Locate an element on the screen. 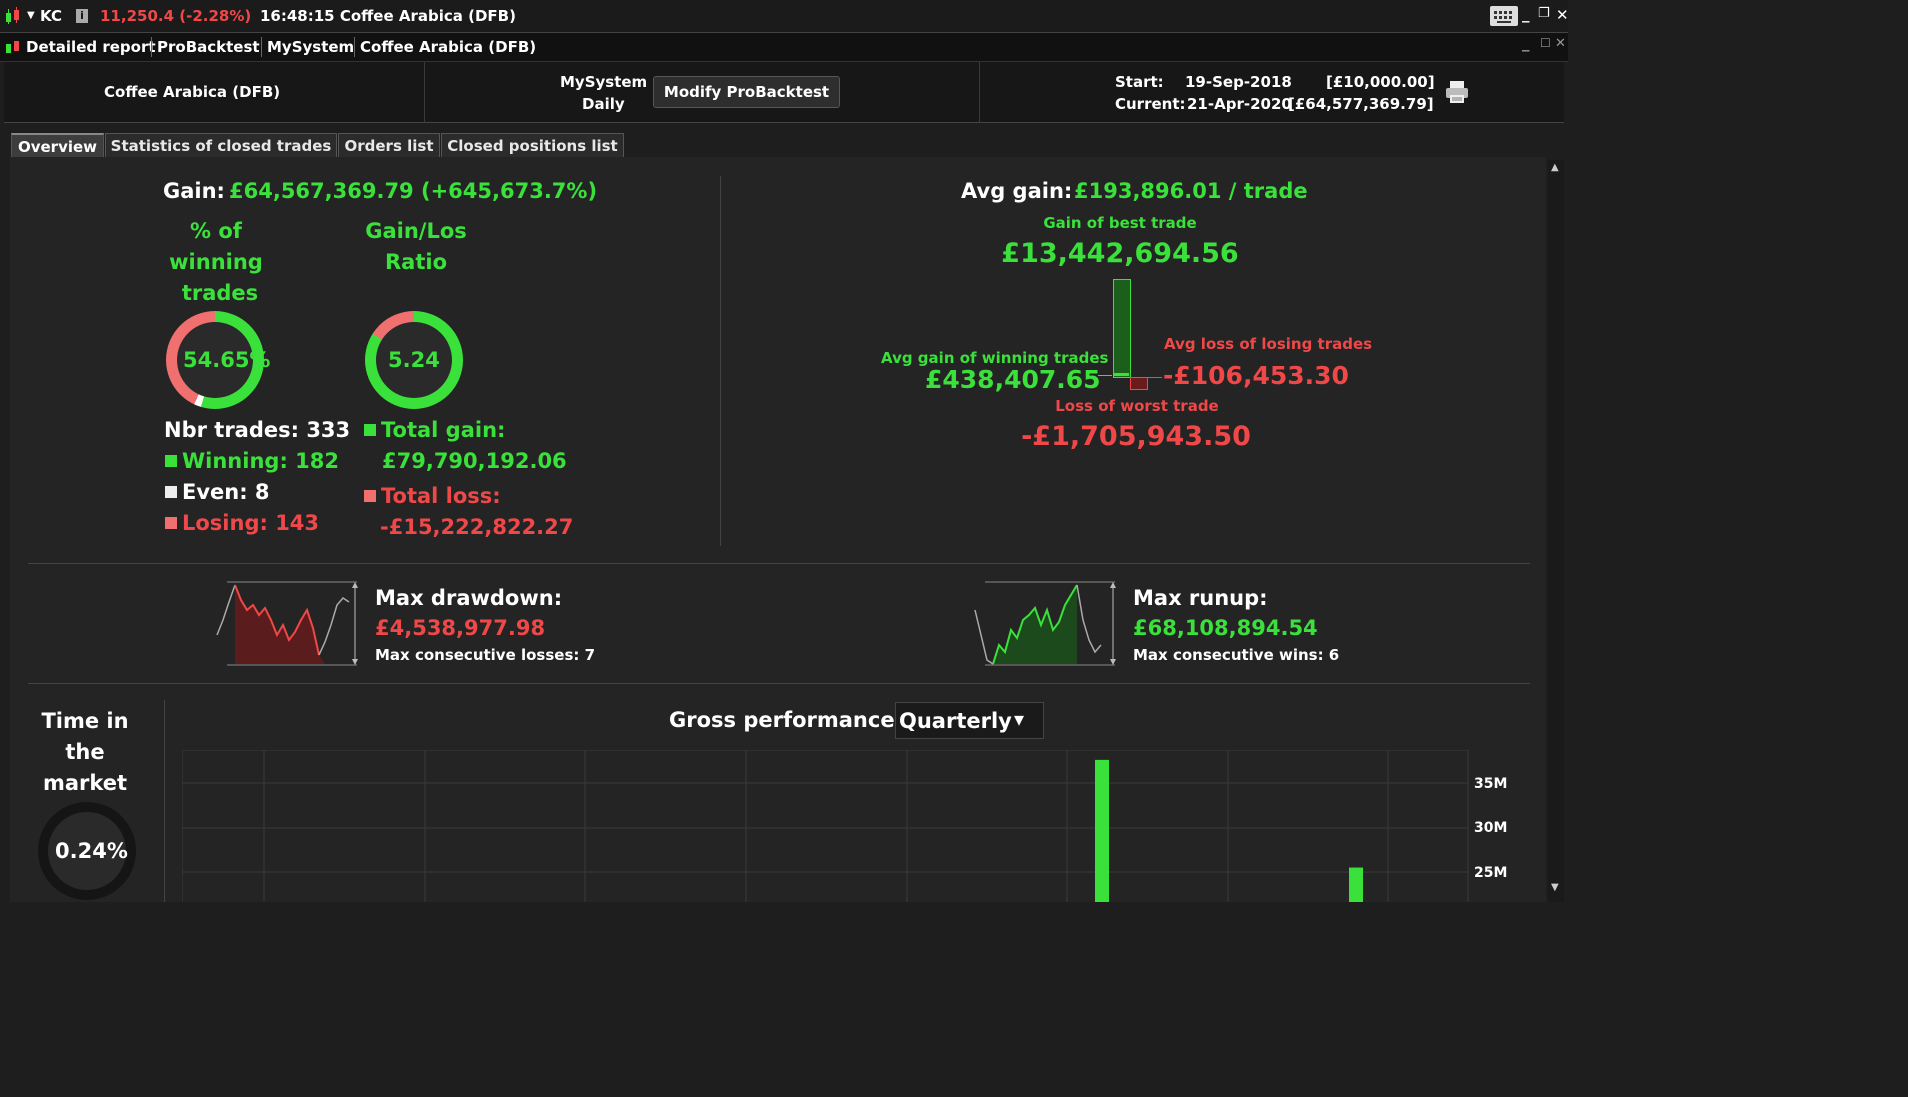 The height and width of the screenshot is (1097, 1908). total-loss-label: Total loss: is located at coordinates (441, 496).